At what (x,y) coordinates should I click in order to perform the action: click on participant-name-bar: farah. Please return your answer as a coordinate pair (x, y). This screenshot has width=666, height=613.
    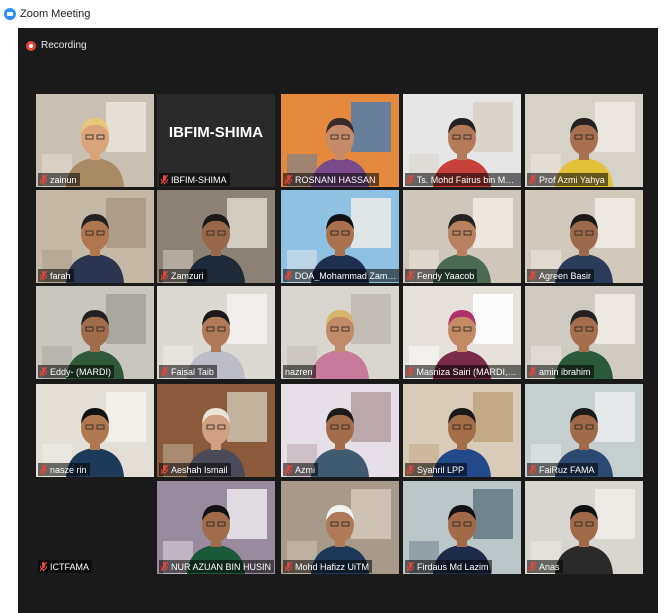
    Looking at the image, I should click on (56, 275).